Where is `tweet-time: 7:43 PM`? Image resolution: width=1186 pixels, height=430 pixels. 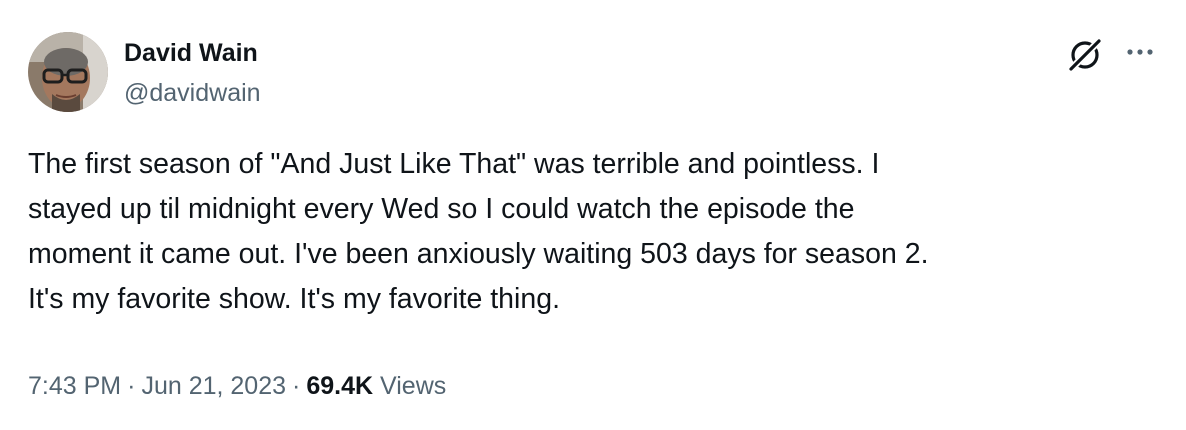 tweet-time: 7:43 PM is located at coordinates (75, 386).